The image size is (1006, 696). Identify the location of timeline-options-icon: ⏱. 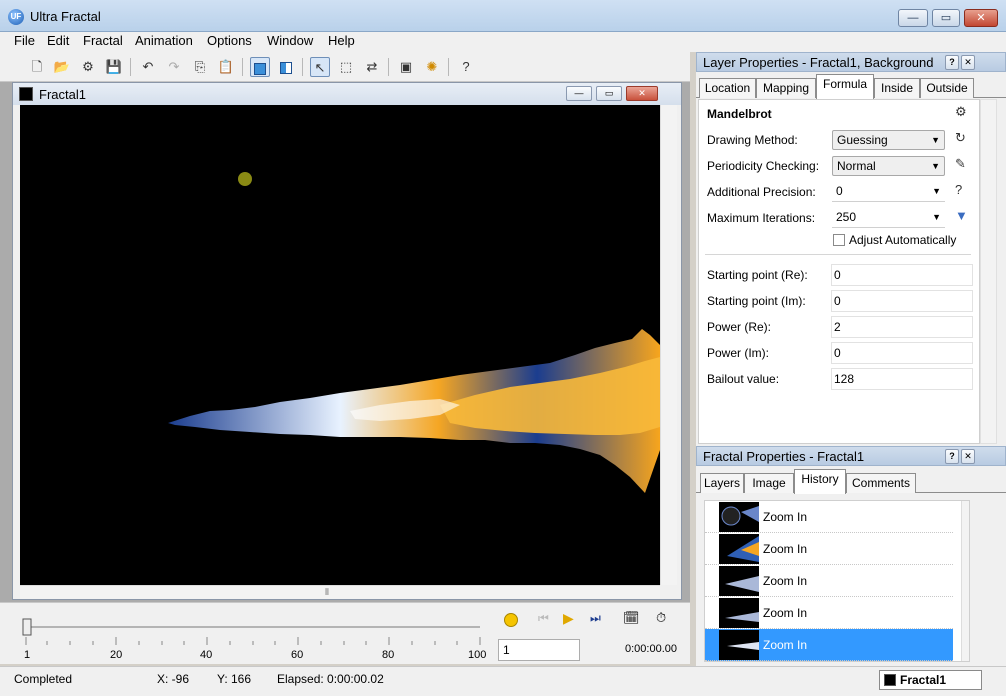
(661, 618).